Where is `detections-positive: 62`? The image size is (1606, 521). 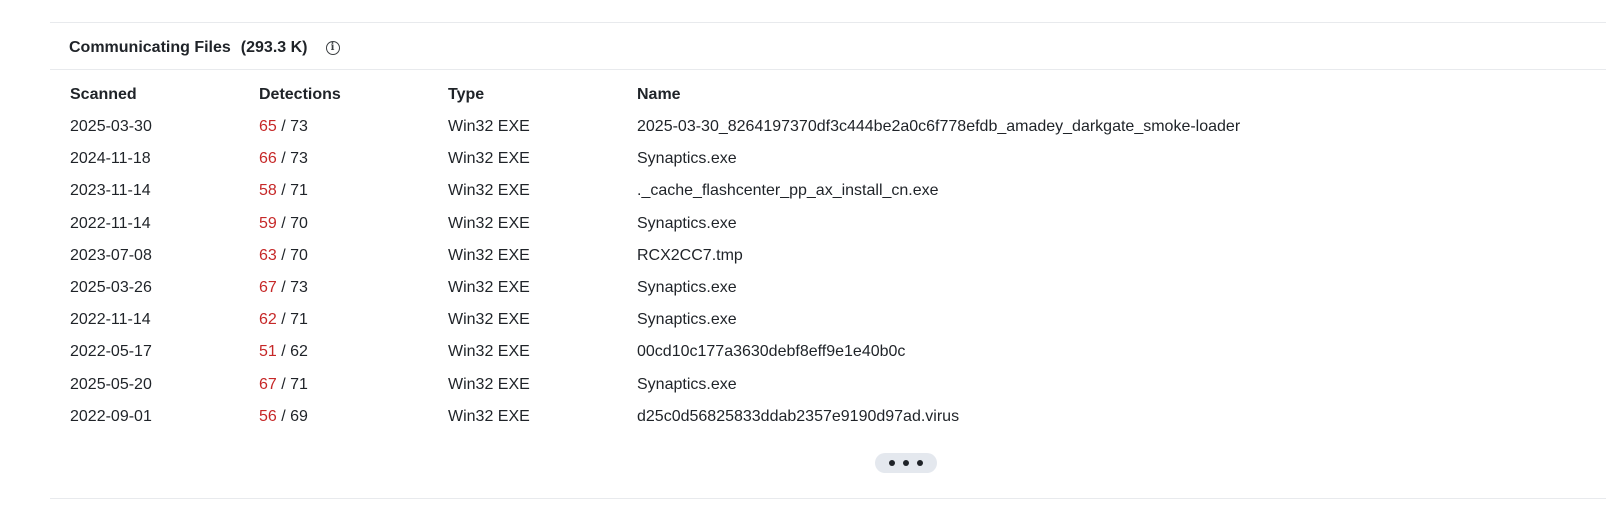 detections-positive: 62 is located at coordinates (268, 320).